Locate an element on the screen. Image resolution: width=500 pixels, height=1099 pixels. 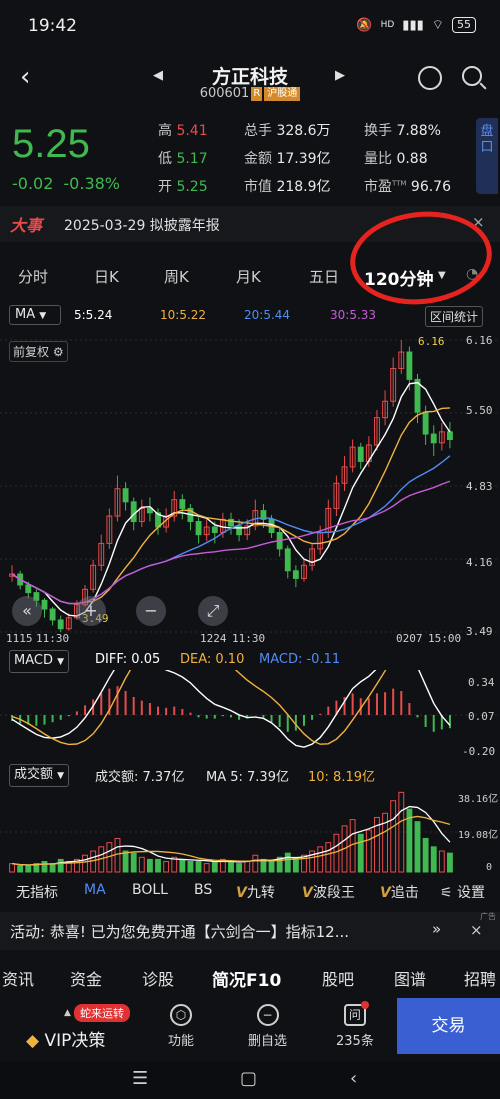
amount-label: 金额 is located at coordinates (258, 159).